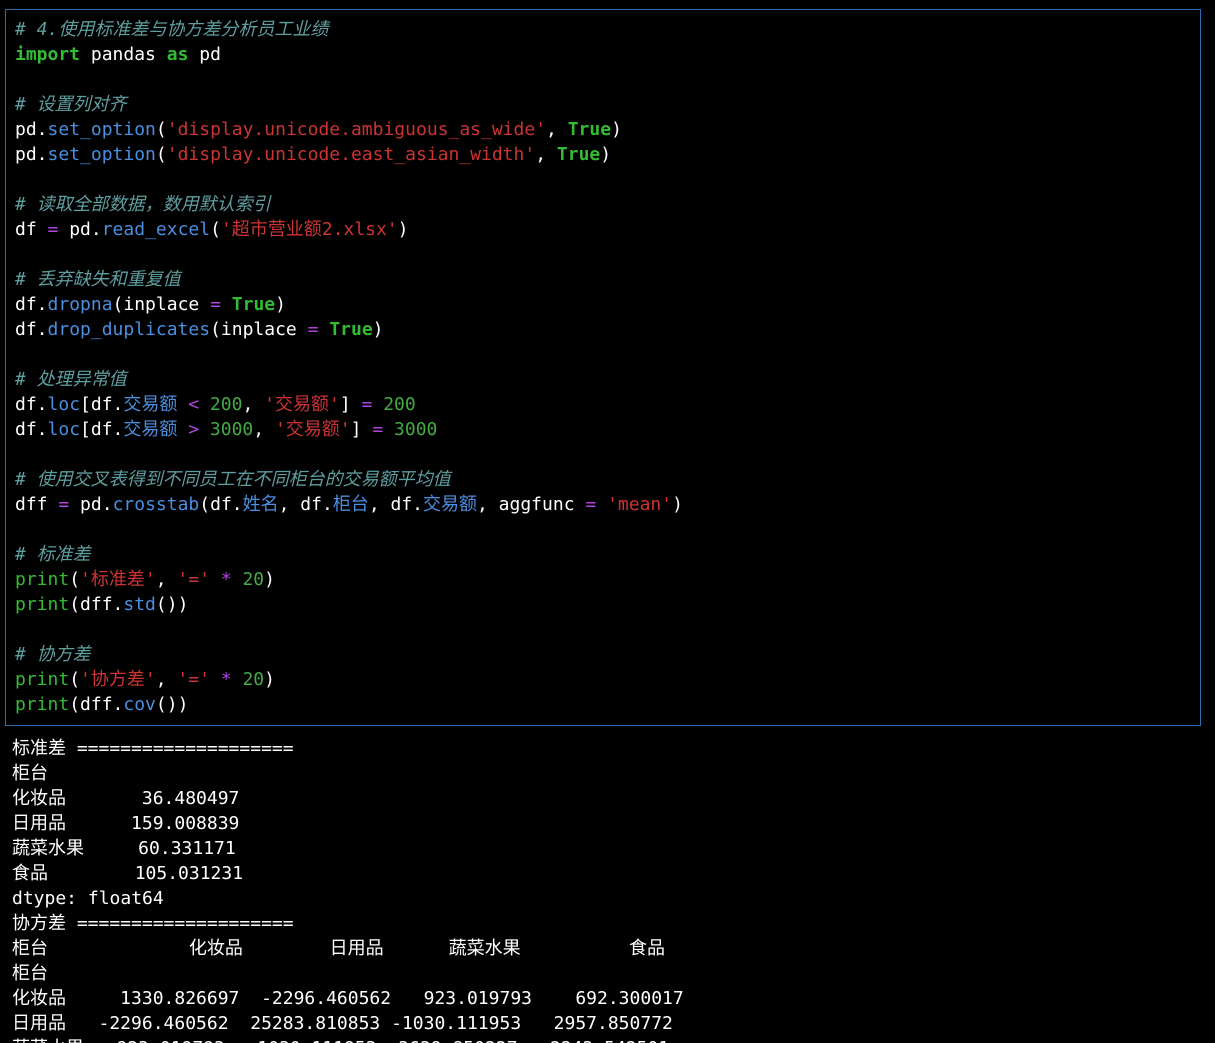 This screenshot has width=1215, height=1043. I want to click on code-line: df.loc[df.交易额 < 200, '交易额'] = 200, so click(349, 404).